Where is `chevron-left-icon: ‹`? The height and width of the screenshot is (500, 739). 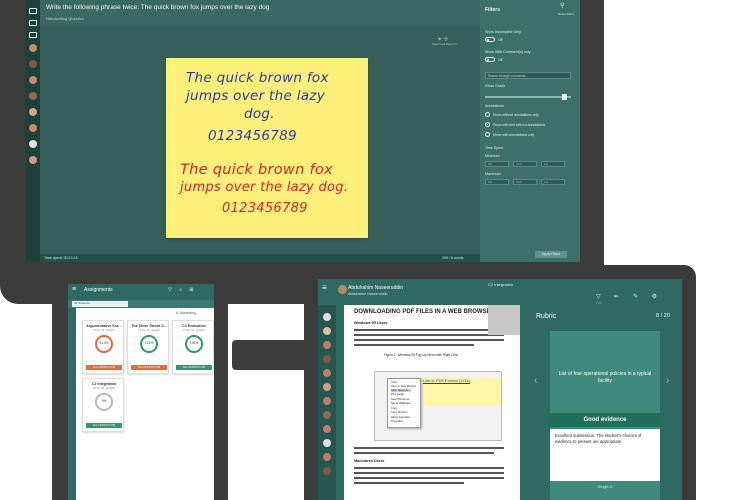
chevron-left-icon: ‹ is located at coordinates (535, 380).